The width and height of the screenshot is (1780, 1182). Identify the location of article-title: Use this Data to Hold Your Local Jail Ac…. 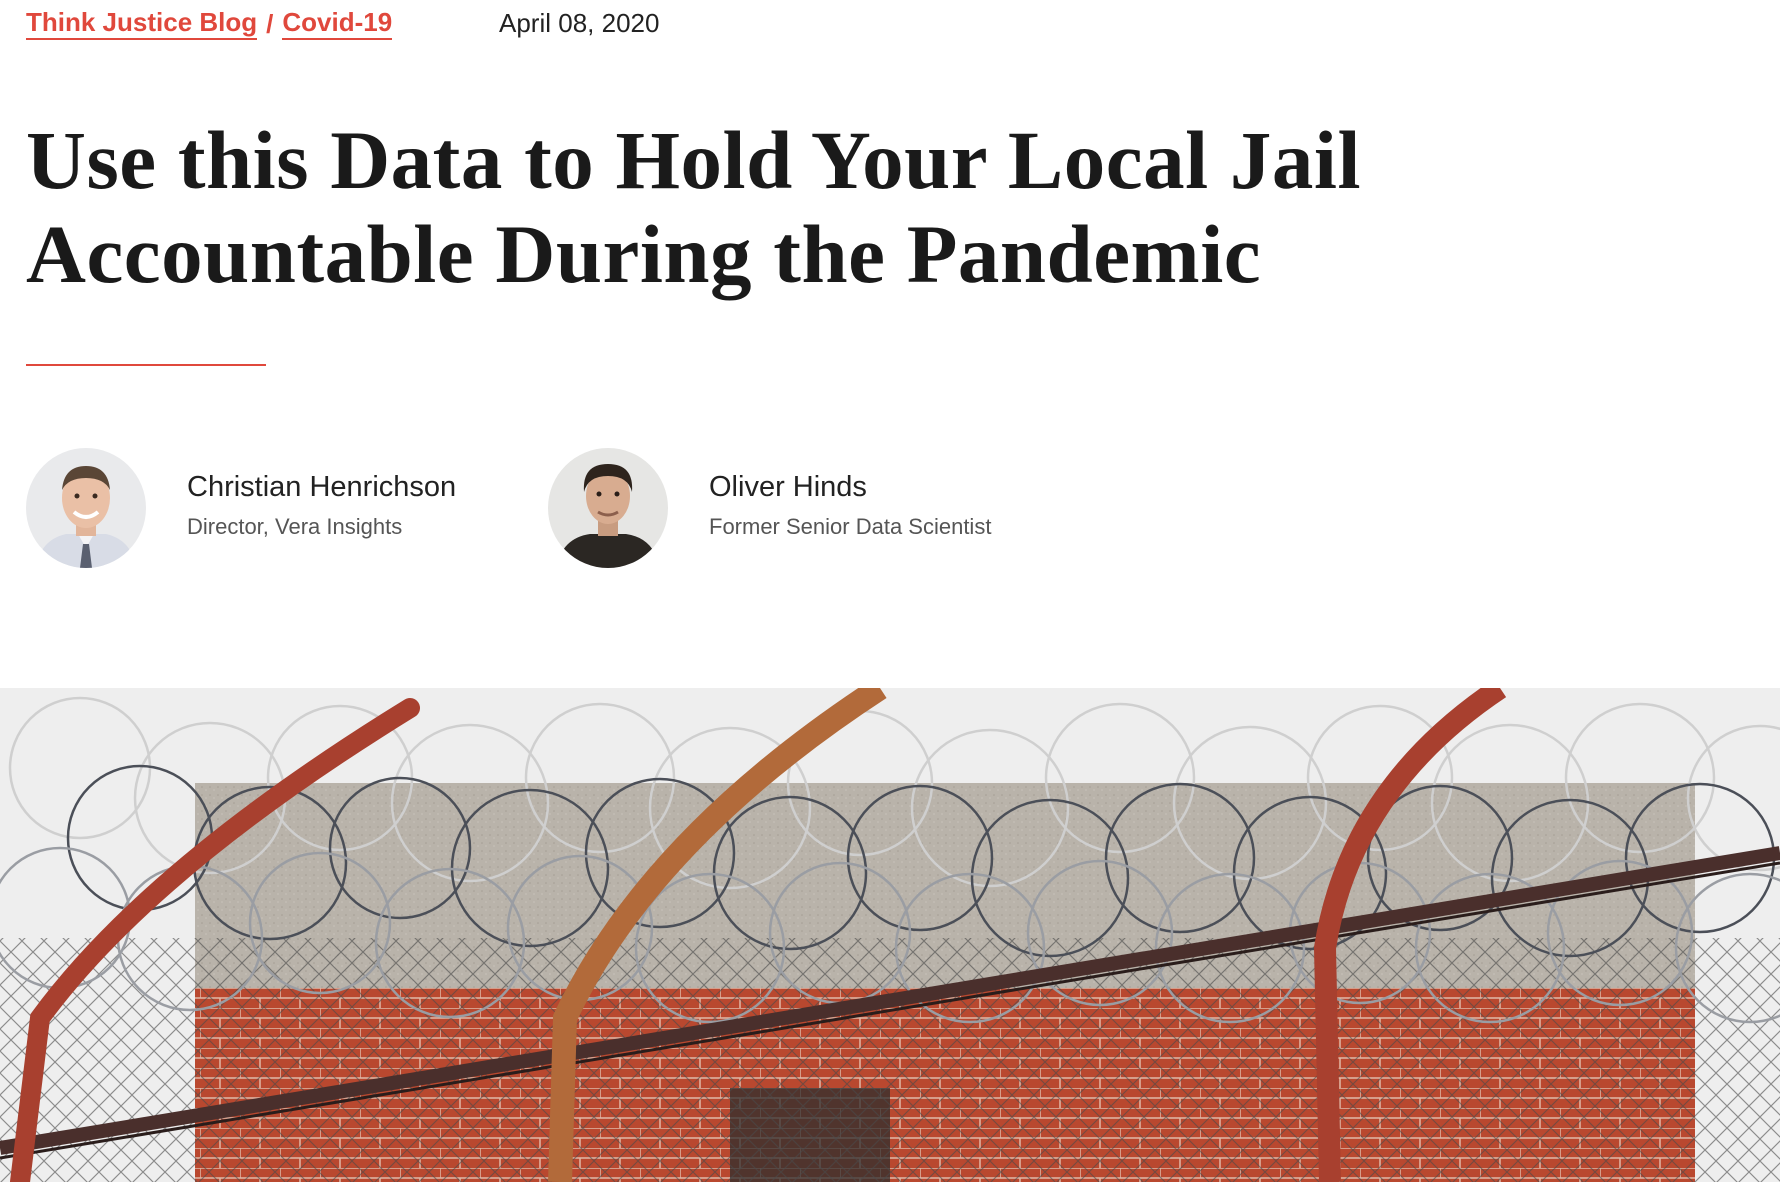
(736, 207).